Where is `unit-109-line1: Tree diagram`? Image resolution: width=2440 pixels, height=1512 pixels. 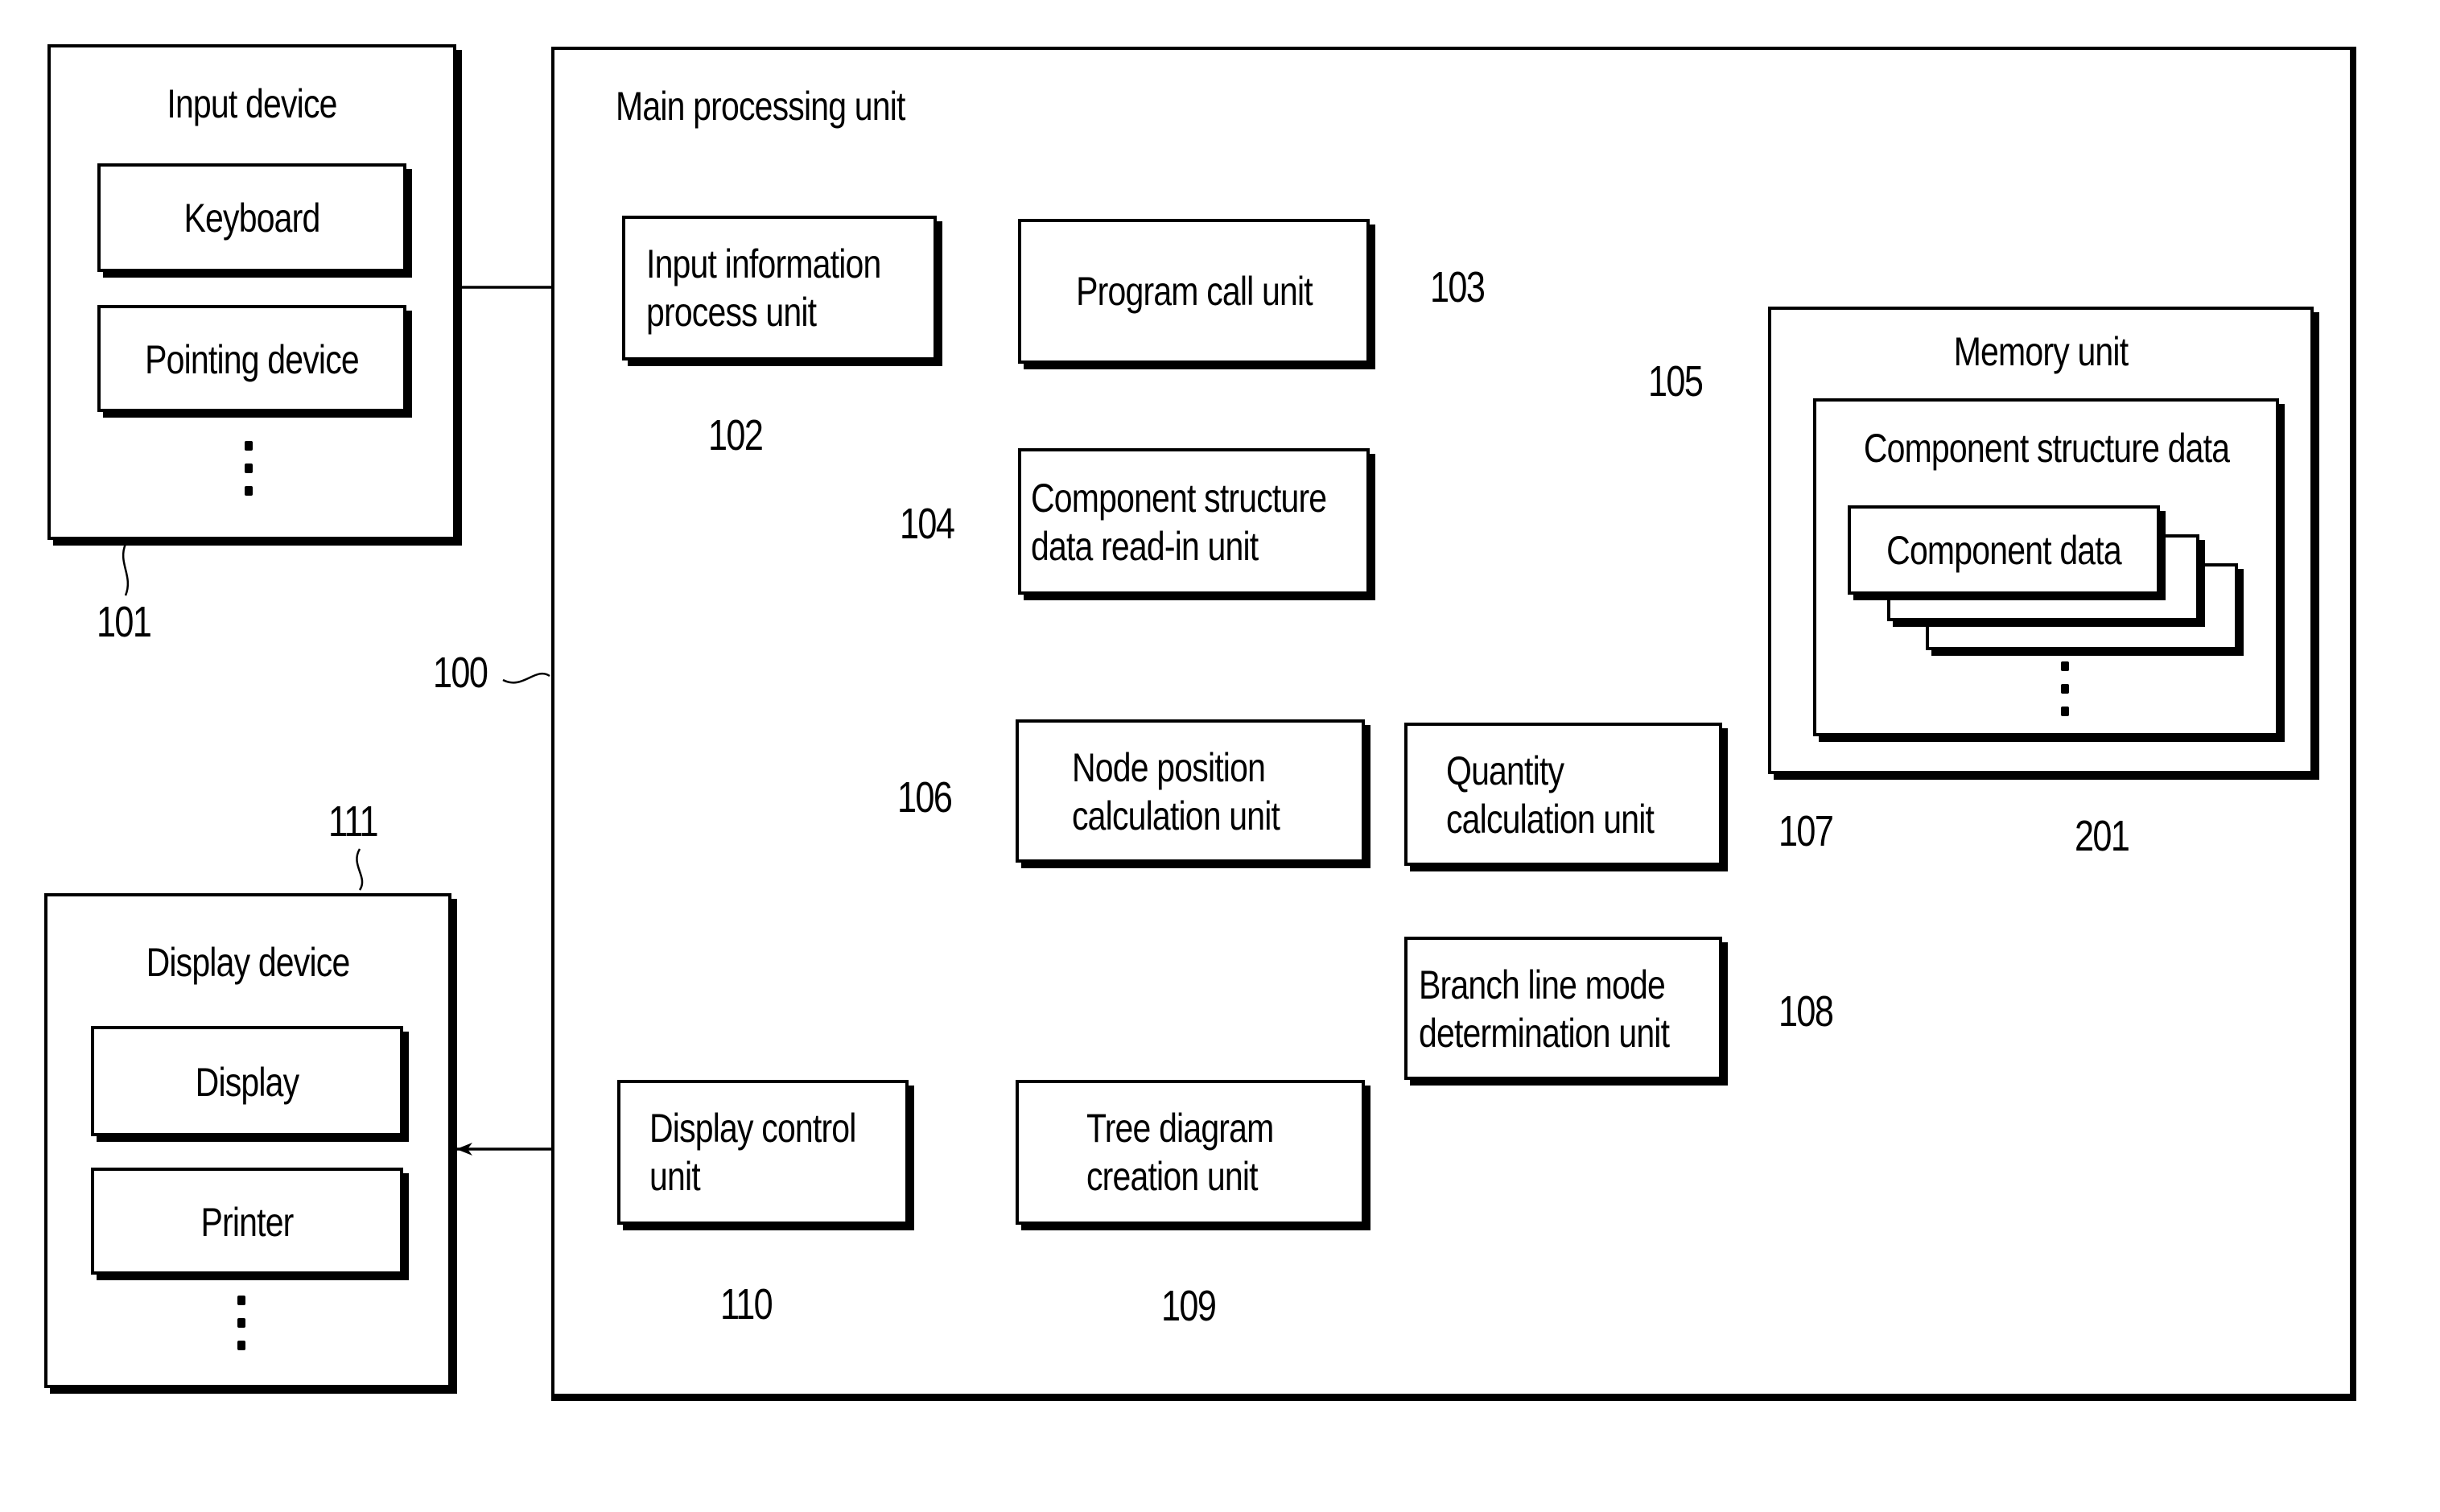
unit-109-line1: Tree diagram is located at coordinates (1180, 1128).